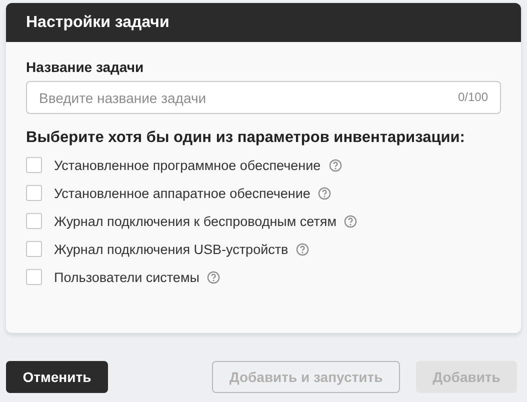 The image size is (527, 402). What do you see at coordinates (246, 138) in the screenshot?
I see `options-heading: Выберите хотя бы один из параметров инвентаризации:` at bounding box center [246, 138].